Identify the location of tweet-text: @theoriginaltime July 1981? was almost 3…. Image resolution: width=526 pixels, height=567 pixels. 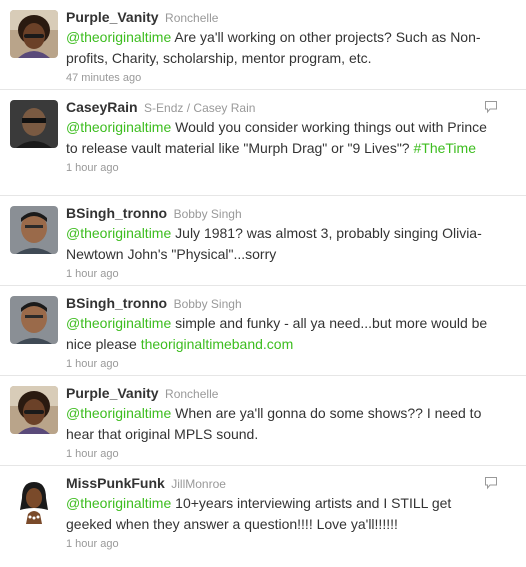
(282, 244).